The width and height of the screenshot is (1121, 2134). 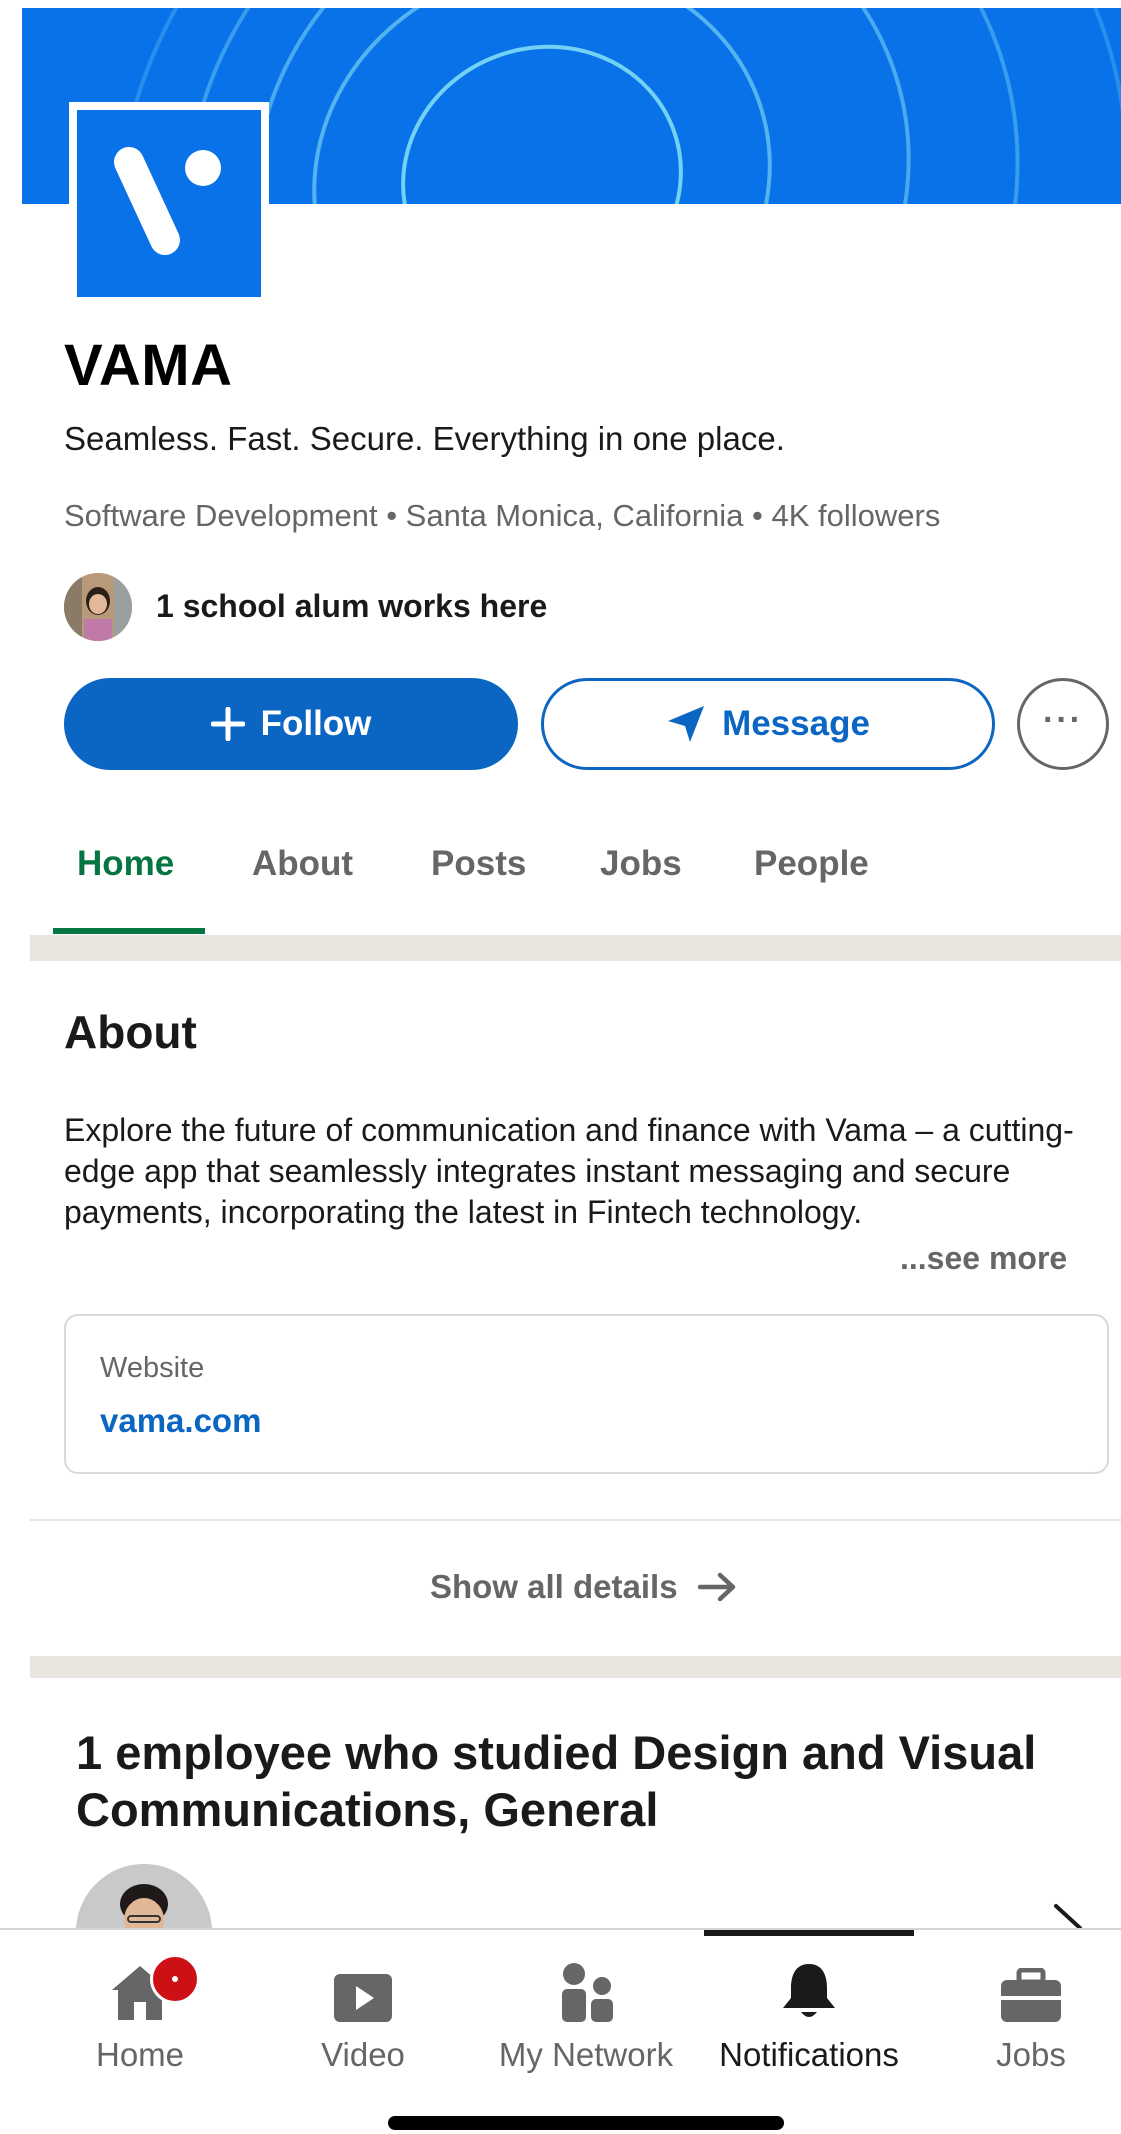 I want to click on nav-notifications-label: Notifications, so click(x=809, y=2054).